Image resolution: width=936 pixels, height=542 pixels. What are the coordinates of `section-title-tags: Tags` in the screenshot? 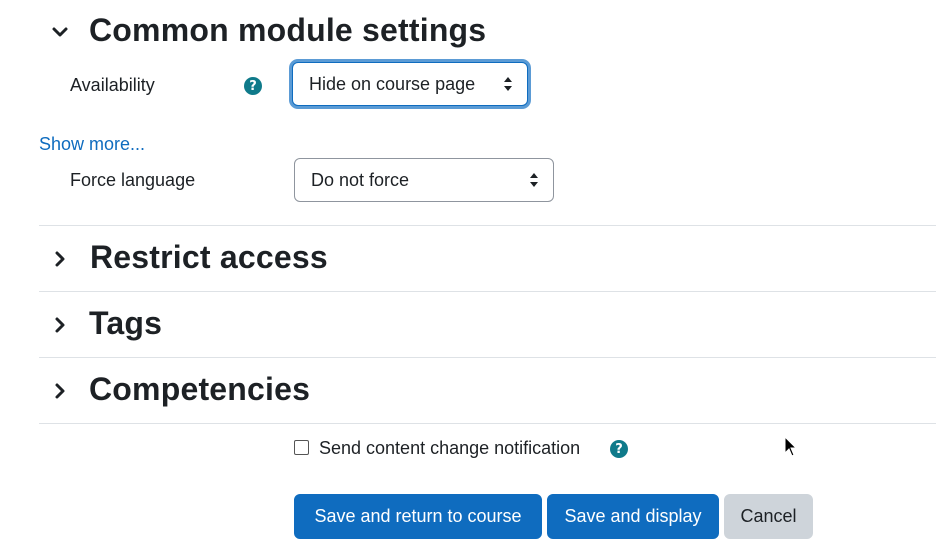 It's located at (125, 323).